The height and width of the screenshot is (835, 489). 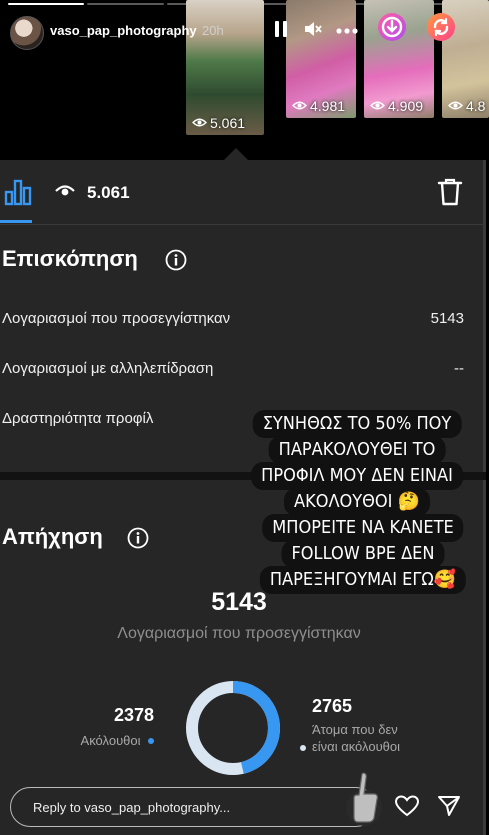 What do you see at coordinates (233, 728) in the screenshot?
I see `reach-donut-chart` at bounding box center [233, 728].